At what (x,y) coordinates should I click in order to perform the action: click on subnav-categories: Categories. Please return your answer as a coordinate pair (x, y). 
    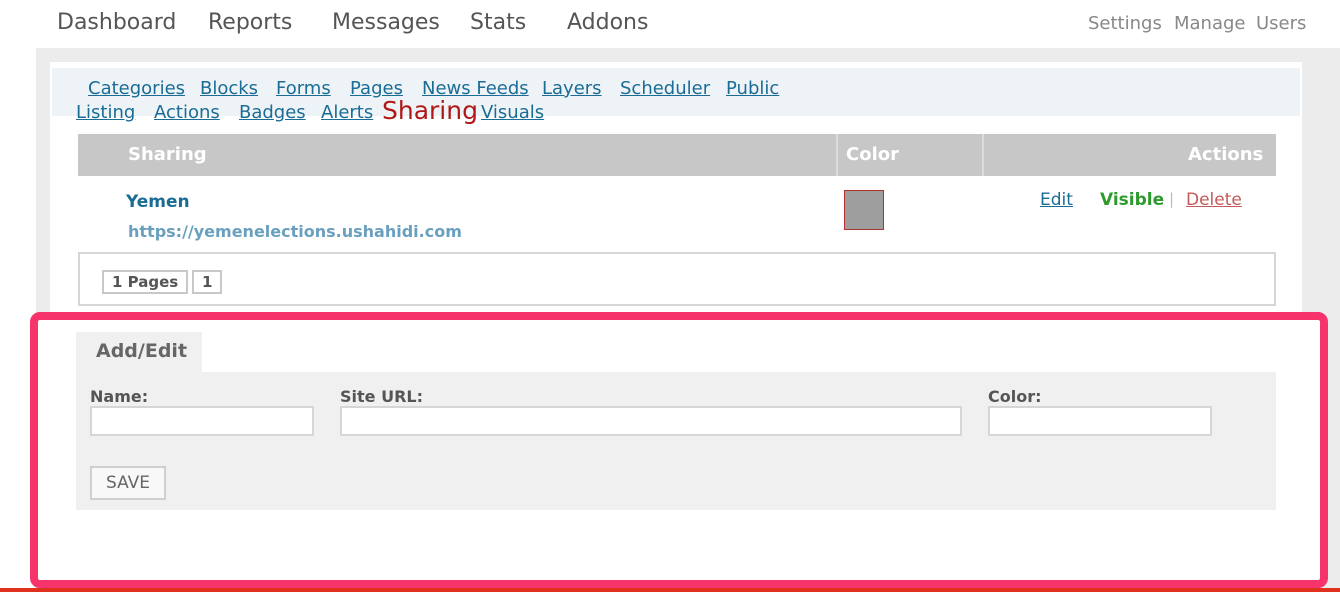
    Looking at the image, I should click on (136, 88).